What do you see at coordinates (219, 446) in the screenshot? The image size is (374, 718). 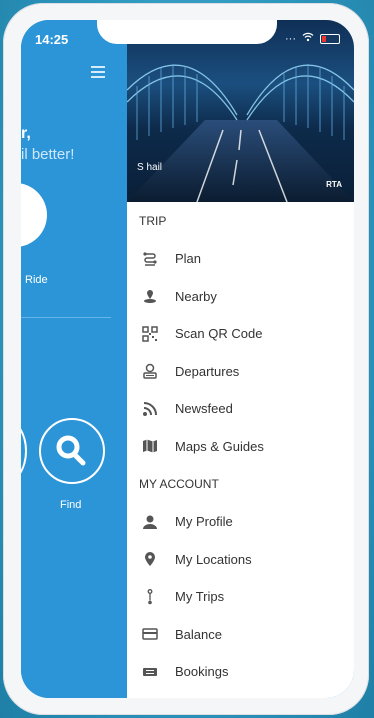 I see `menu-item-label: Maps & Guides` at bounding box center [219, 446].